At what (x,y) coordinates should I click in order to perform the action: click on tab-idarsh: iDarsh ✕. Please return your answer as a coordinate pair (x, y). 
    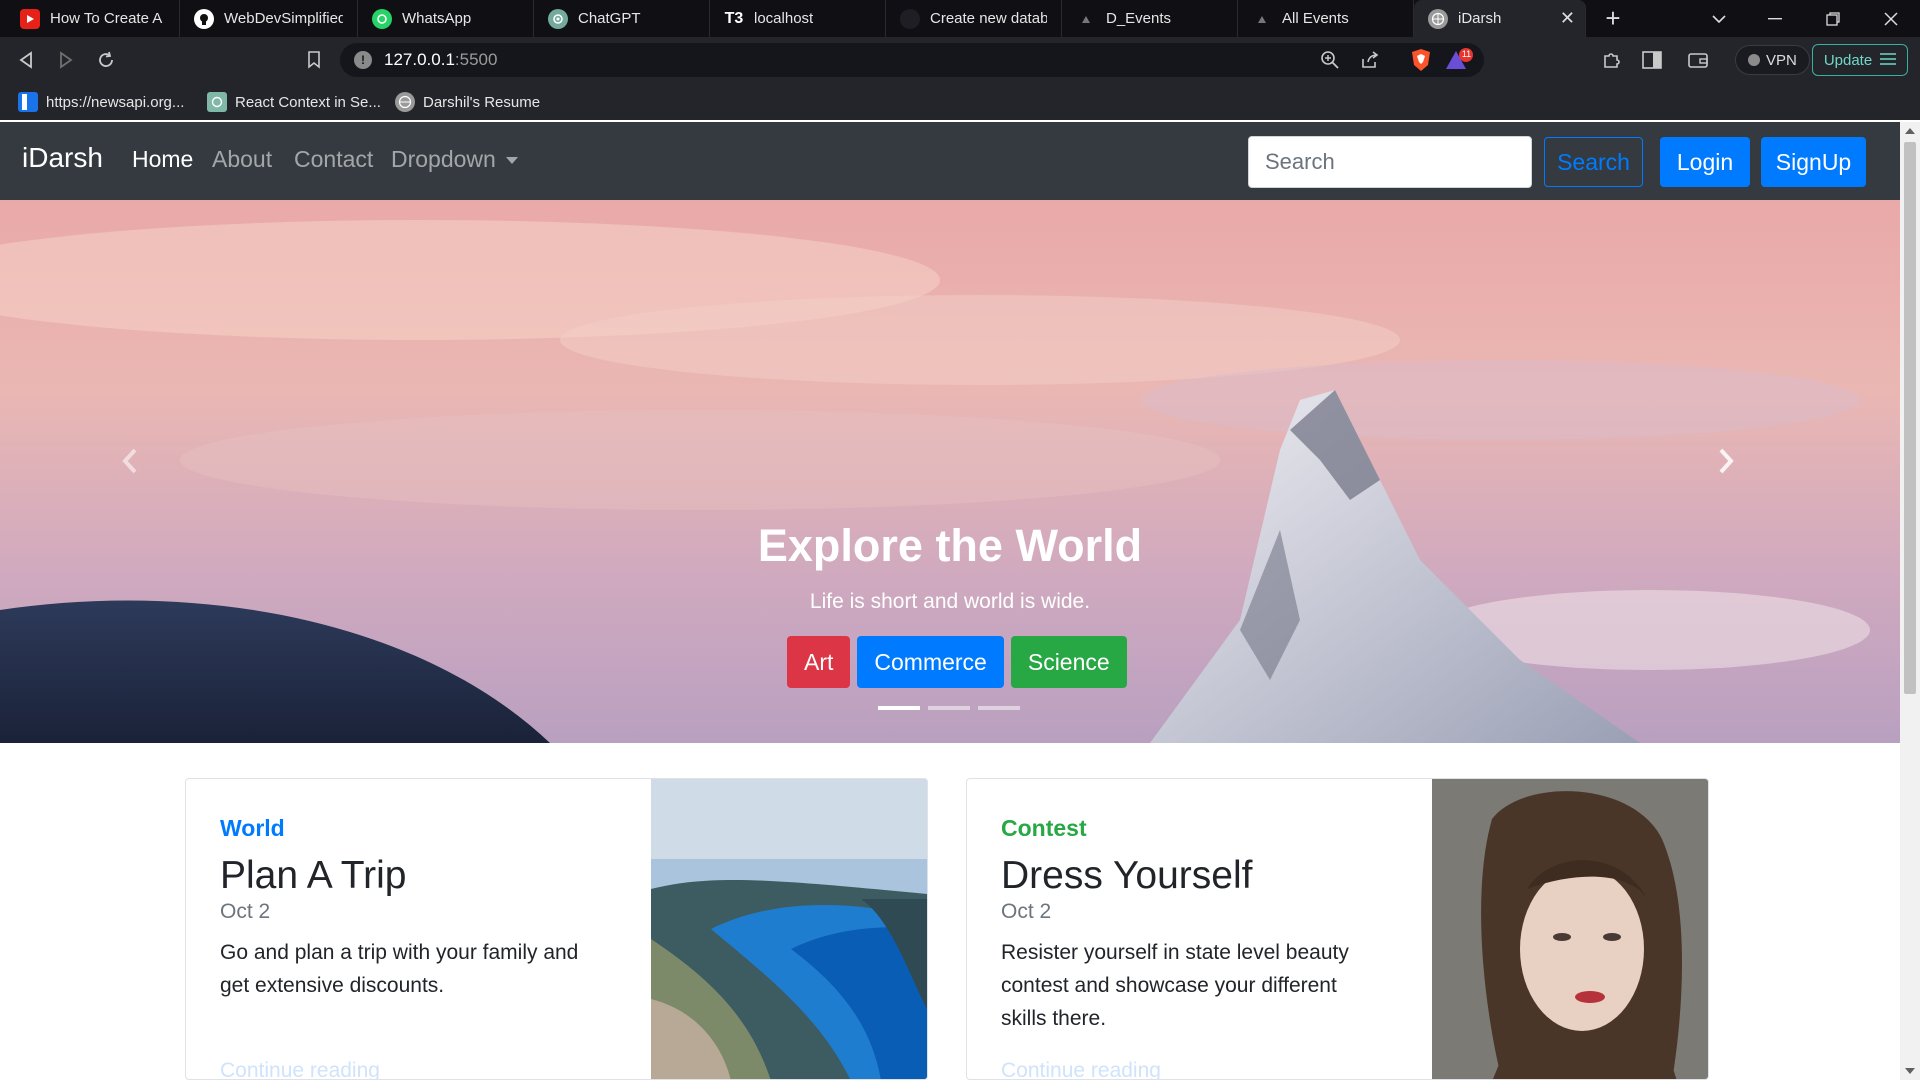
    Looking at the image, I should click on (1500, 18).